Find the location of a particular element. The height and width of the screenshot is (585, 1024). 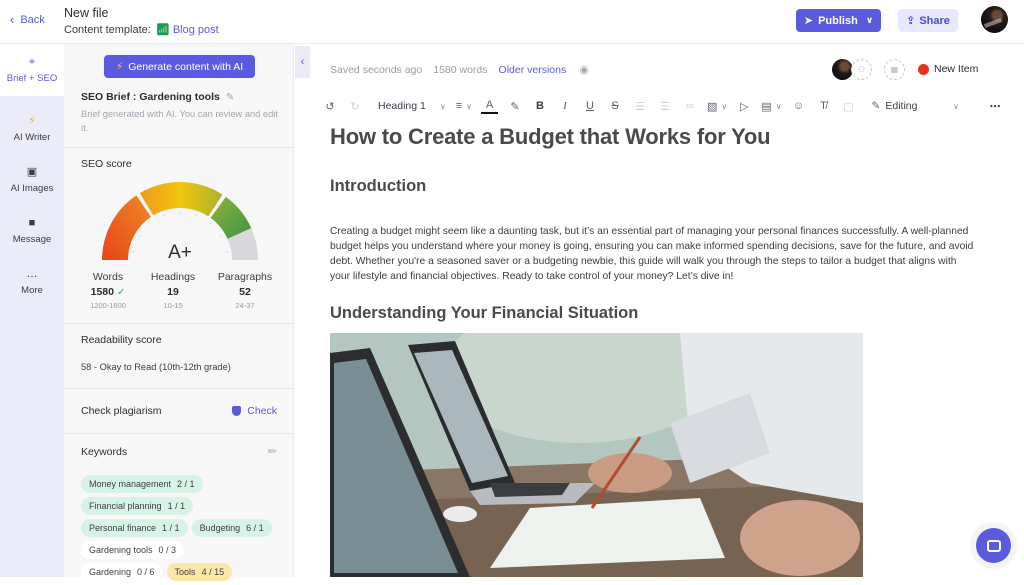

gauge-segment-yellow is located at coordinates (181, 199).